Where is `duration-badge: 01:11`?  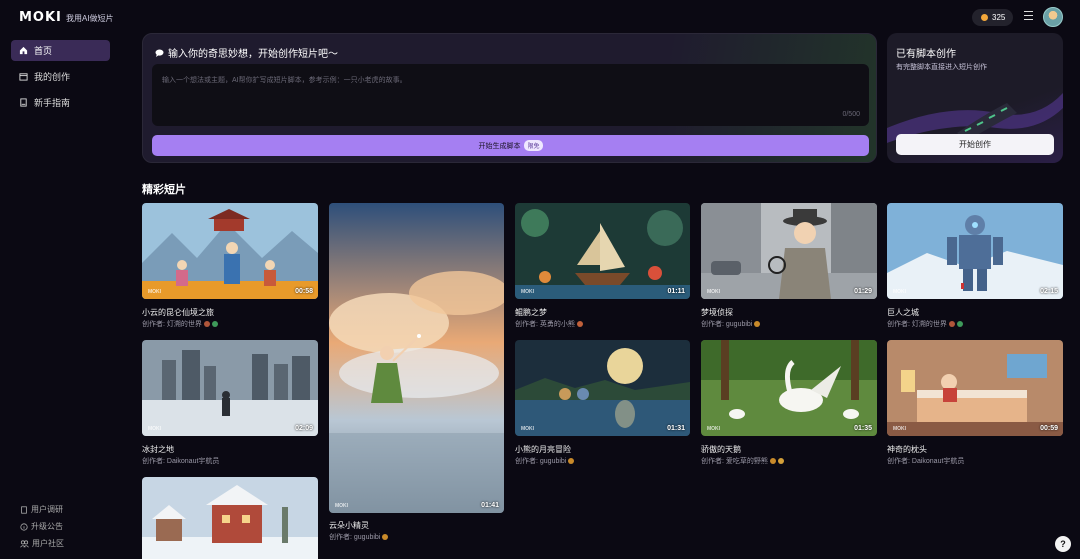
duration-badge: 01:11 is located at coordinates (676, 291).